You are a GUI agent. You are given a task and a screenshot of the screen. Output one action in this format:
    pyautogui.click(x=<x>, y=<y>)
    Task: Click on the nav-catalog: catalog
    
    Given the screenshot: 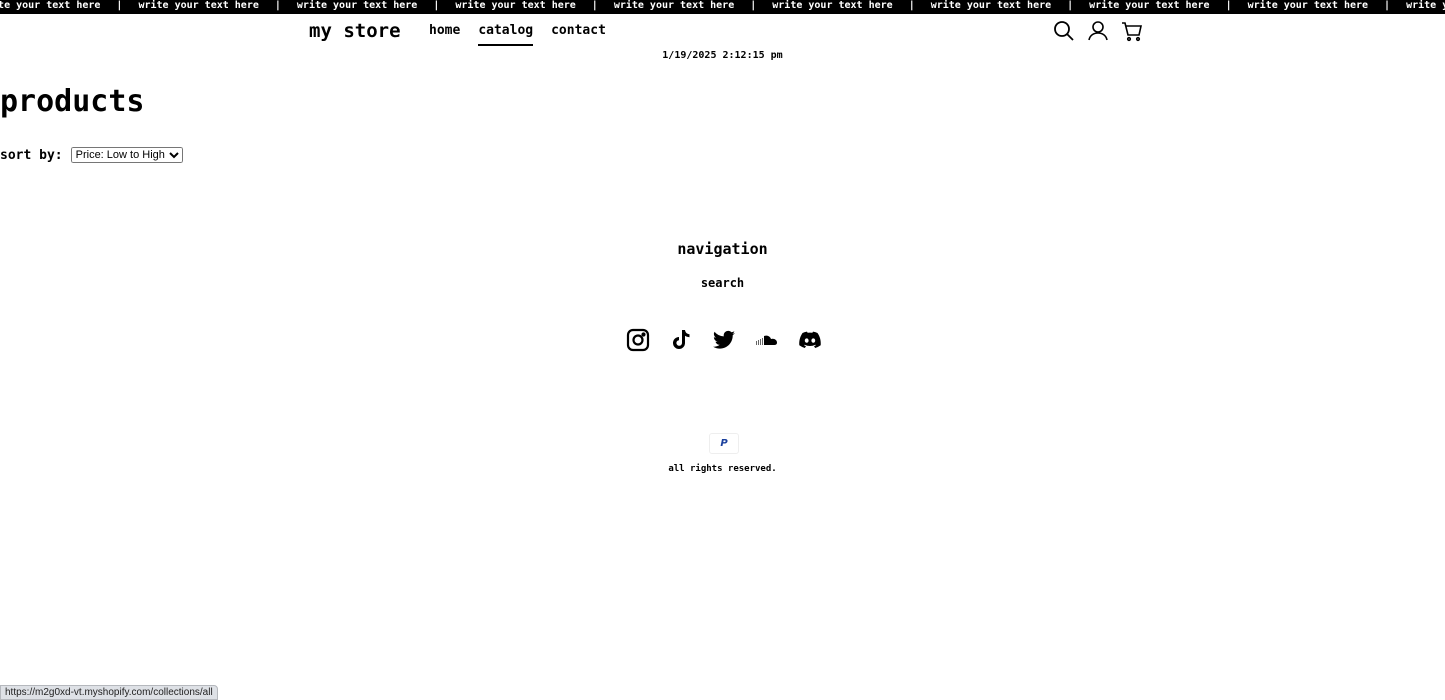 What is the action you would take?
    pyautogui.click(x=506, y=34)
    